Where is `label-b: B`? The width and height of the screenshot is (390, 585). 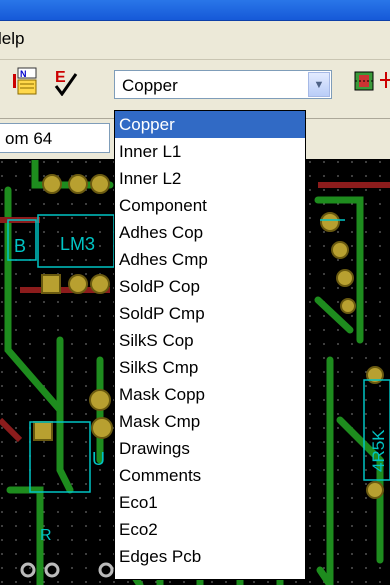 label-b: B is located at coordinates (20, 246).